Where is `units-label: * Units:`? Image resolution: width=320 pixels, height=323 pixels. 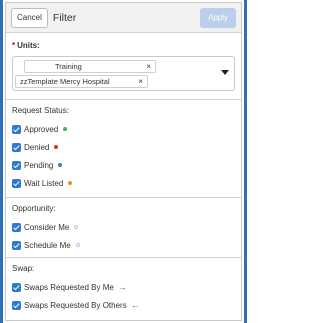 units-label: * Units: is located at coordinates (123, 45).